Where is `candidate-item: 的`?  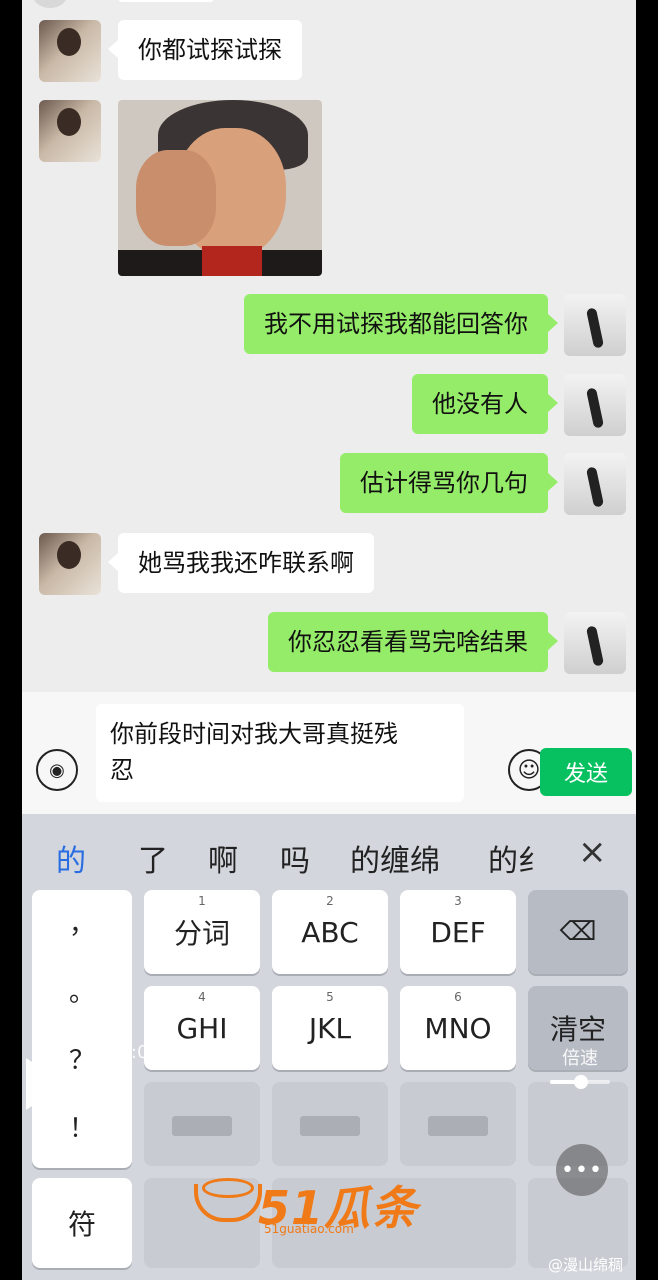 candidate-item: 的 is located at coordinates (71, 858).